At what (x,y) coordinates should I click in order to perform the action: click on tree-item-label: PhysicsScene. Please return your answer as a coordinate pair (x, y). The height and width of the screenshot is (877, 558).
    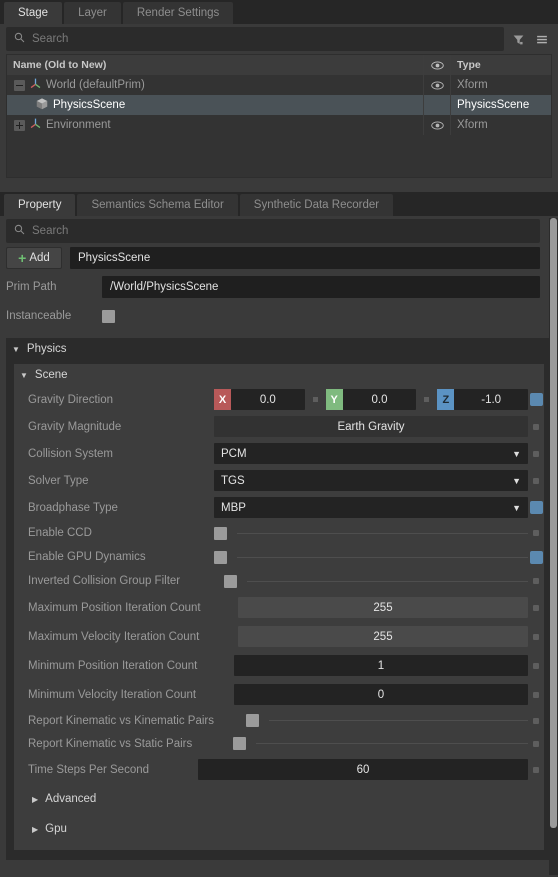
    Looking at the image, I should click on (89, 105).